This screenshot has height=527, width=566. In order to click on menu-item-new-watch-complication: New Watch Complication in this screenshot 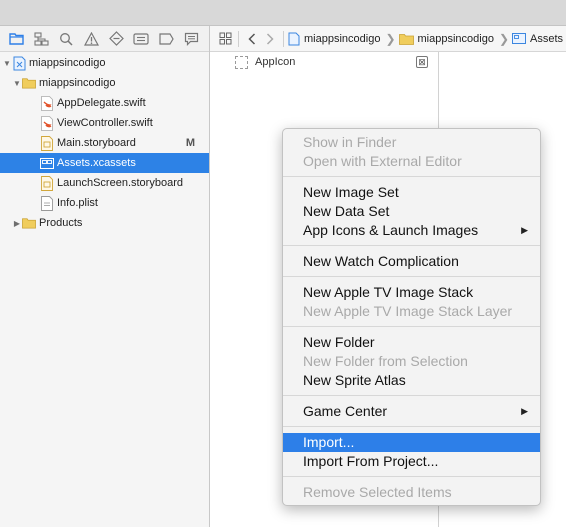, I will do `click(411, 261)`.